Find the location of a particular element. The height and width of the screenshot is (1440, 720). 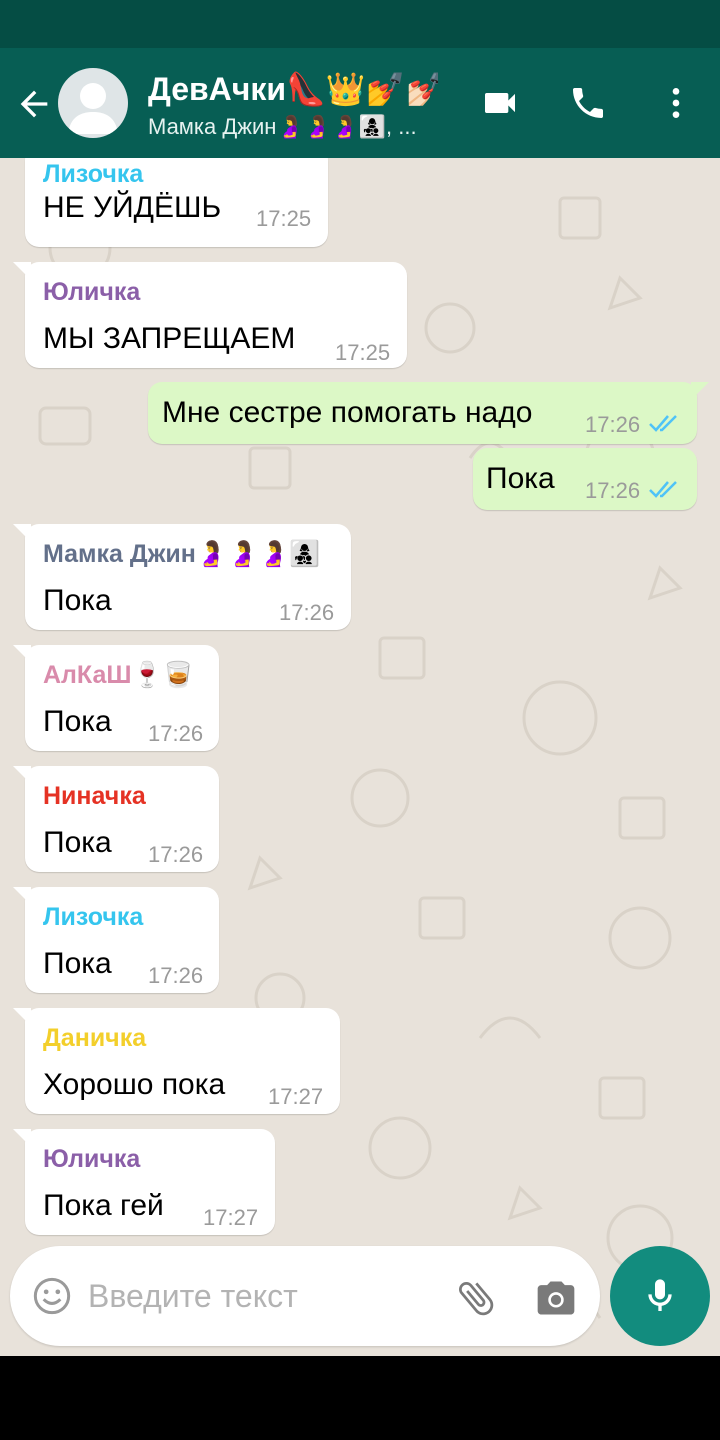

avatar-placeholder-icon is located at coordinates (93, 108).